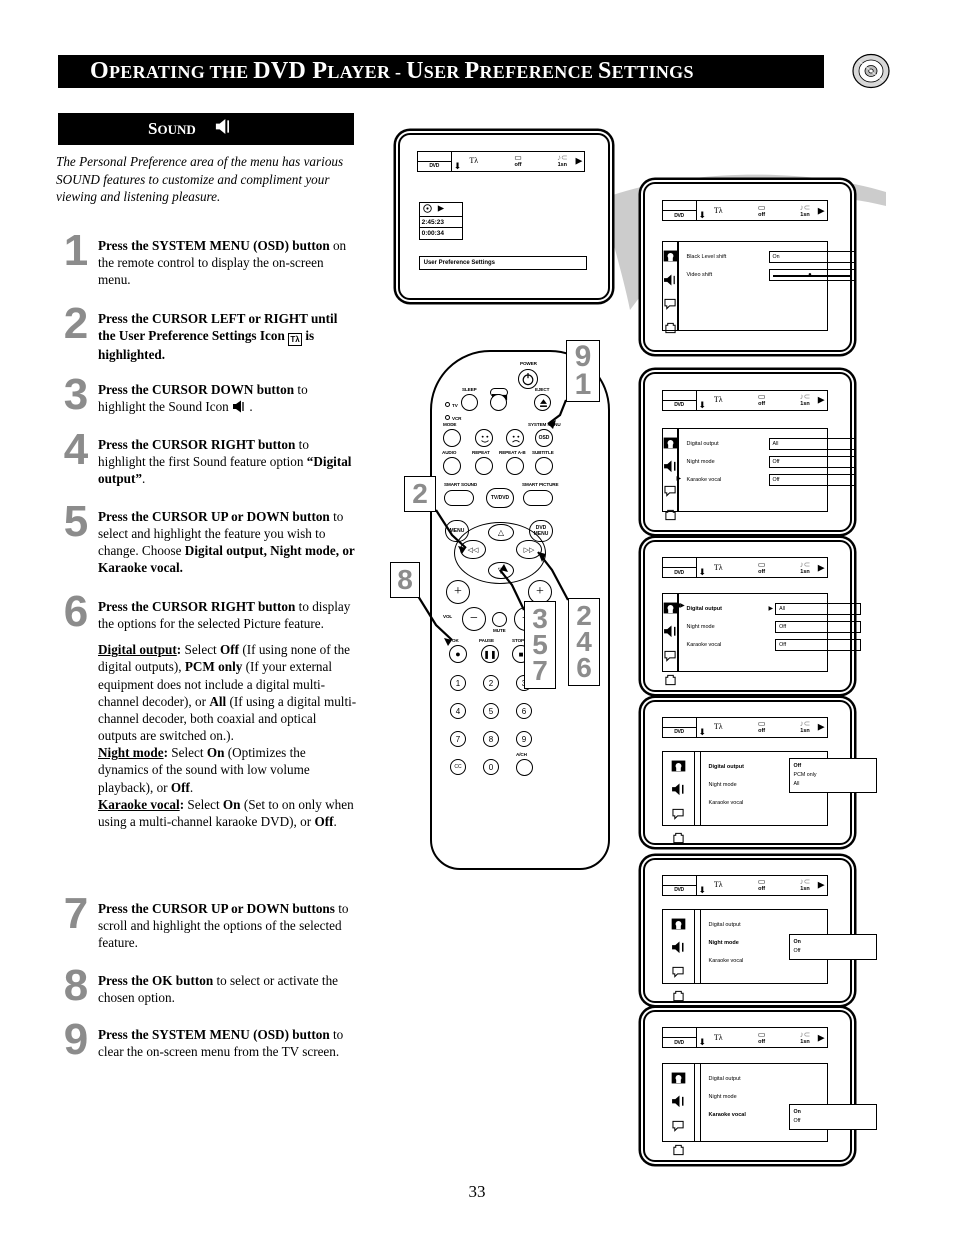 This screenshot has width=954, height=1235. What do you see at coordinates (452, 466) in the screenshot?
I see `audio-button` at bounding box center [452, 466].